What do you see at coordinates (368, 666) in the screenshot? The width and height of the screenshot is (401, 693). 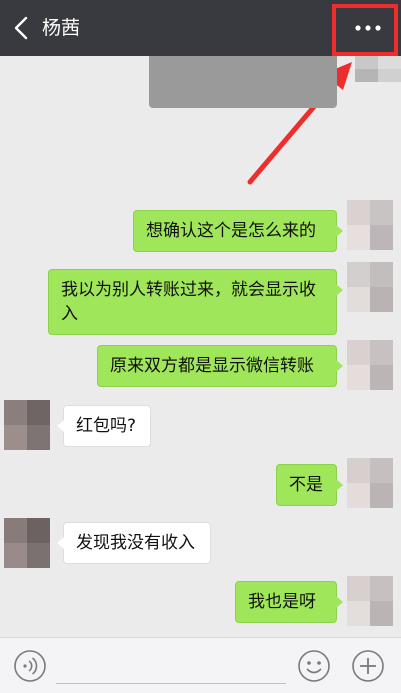 I see `plus-icon` at bounding box center [368, 666].